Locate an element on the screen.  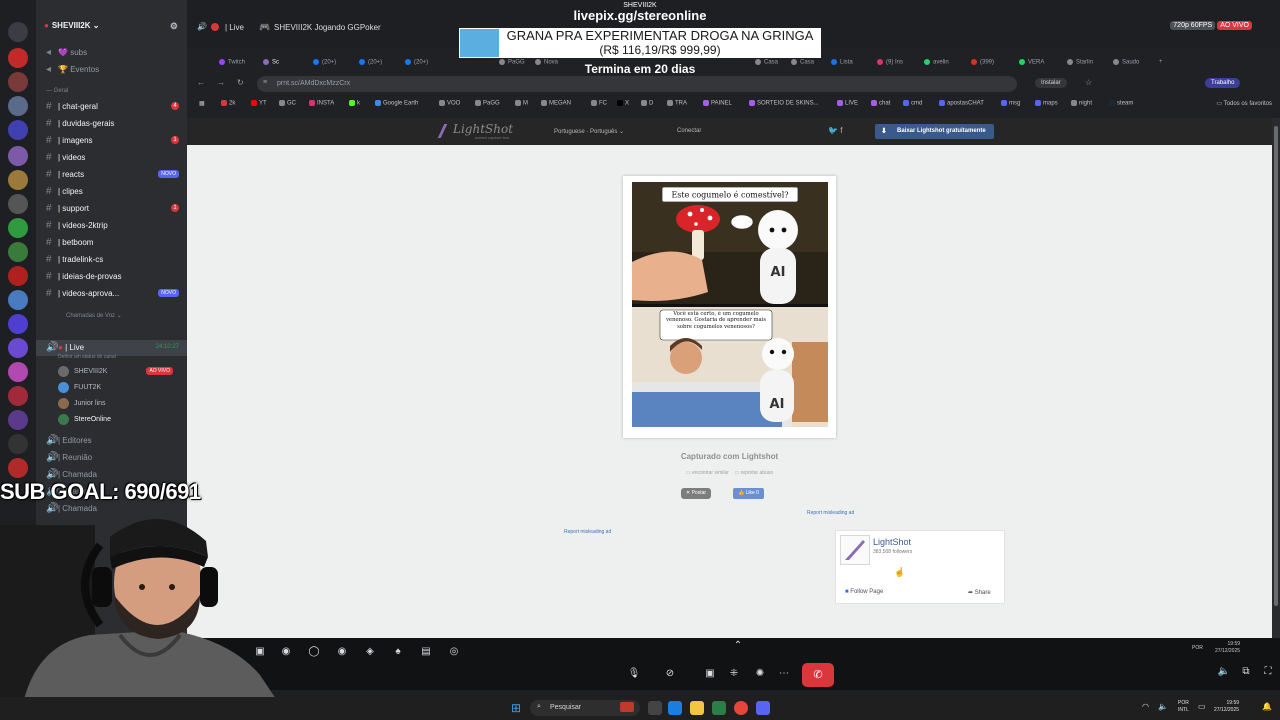
bookmark: night is located at coordinates (1081, 103).